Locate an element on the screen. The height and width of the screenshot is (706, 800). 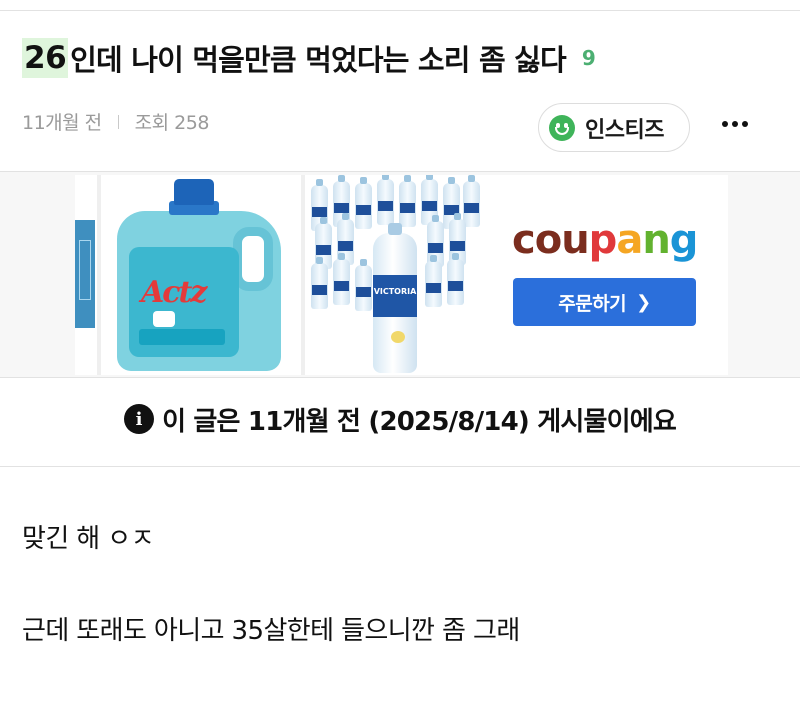
notice-divider is located at coordinates (400, 466).